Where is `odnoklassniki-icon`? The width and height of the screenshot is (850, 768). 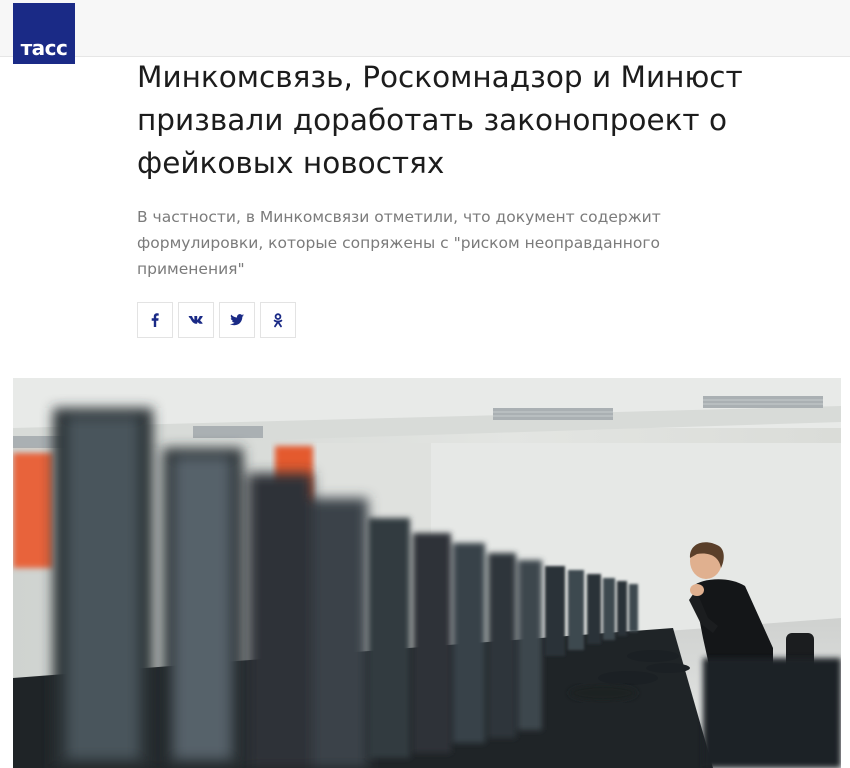 odnoklassniki-icon is located at coordinates (278, 319).